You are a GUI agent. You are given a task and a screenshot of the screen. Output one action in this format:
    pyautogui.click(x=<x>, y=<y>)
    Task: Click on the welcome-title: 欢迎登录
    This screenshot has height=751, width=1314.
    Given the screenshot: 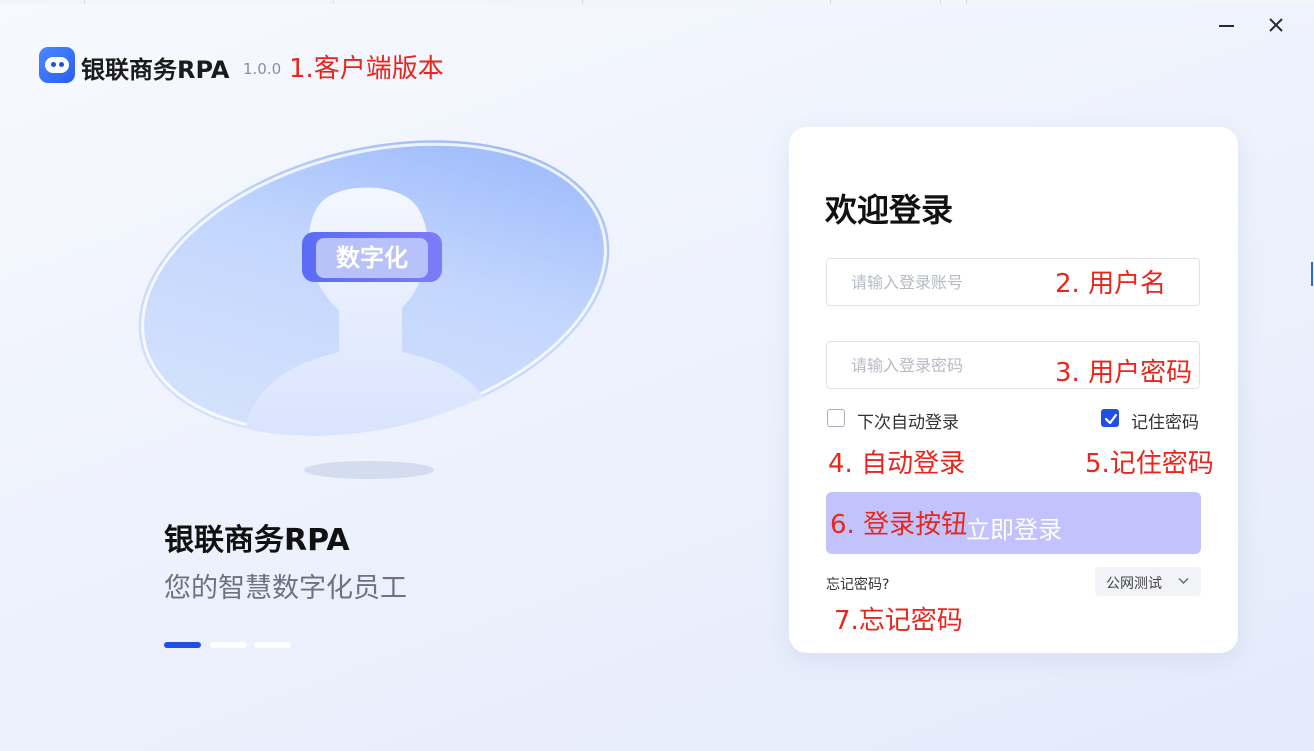 What is the action you would take?
    pyautogui.click(x=889, y=210)
    